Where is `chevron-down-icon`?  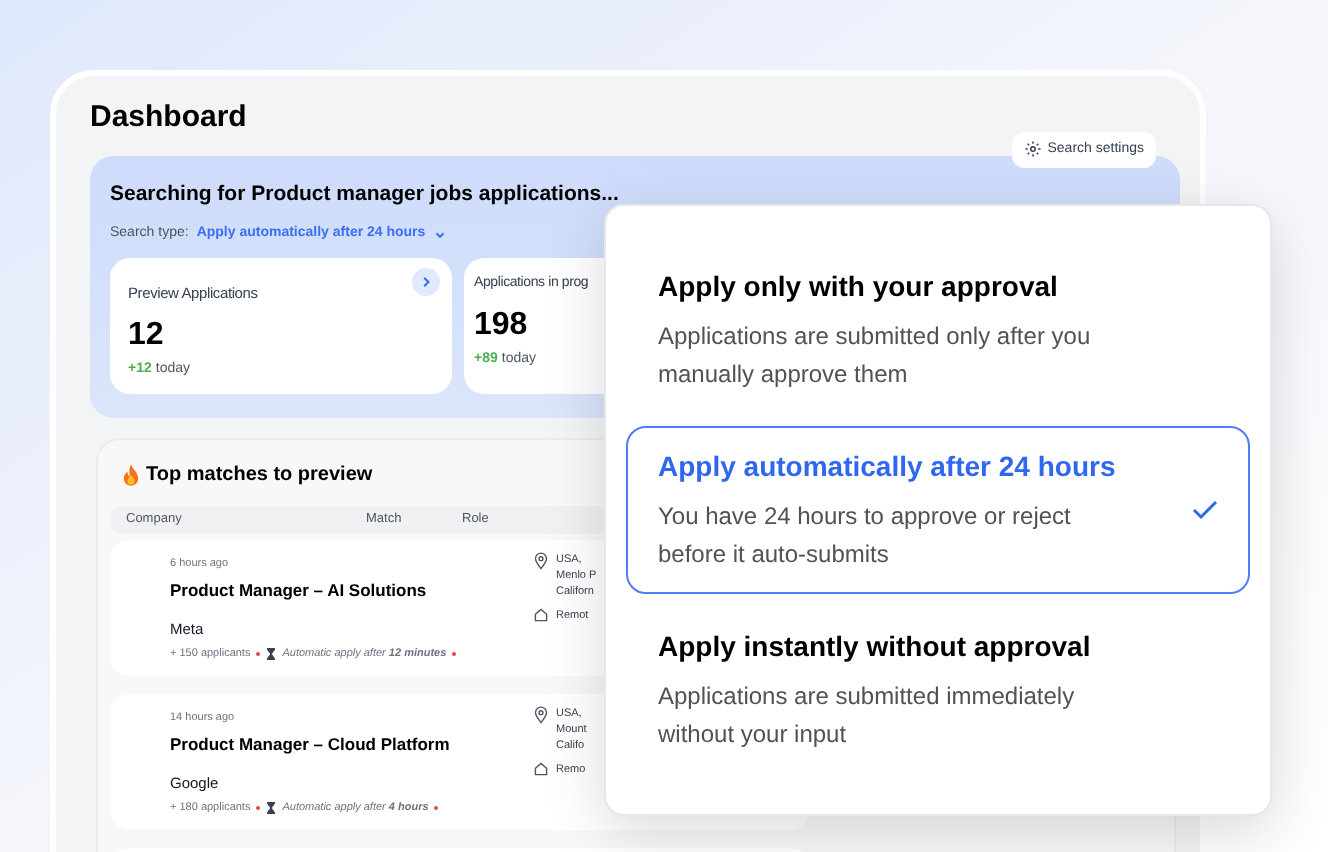
chevron-down-icon is located at coordinates (439, 235).